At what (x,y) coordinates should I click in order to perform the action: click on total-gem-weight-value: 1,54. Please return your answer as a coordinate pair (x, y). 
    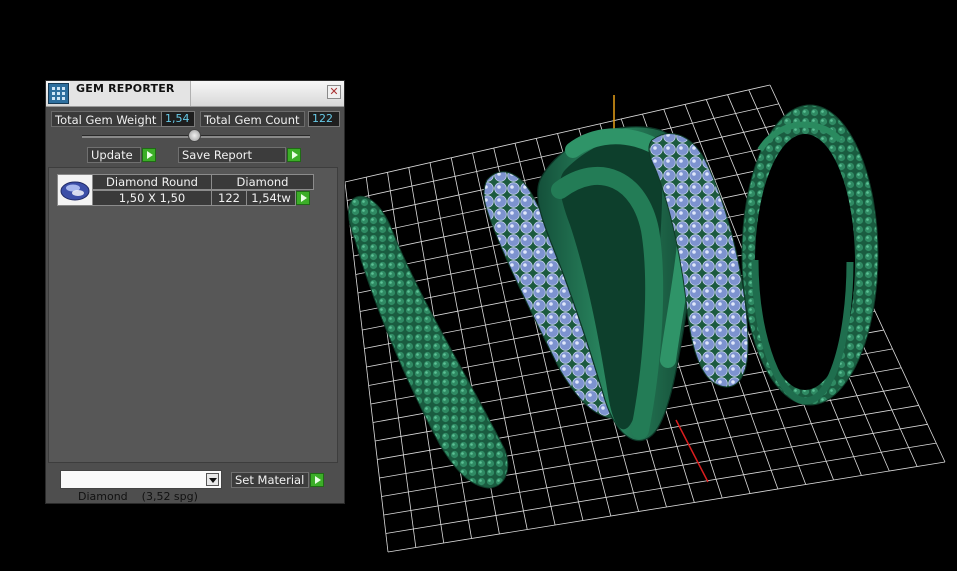
    Looking at the image, I should click on (178, 119).